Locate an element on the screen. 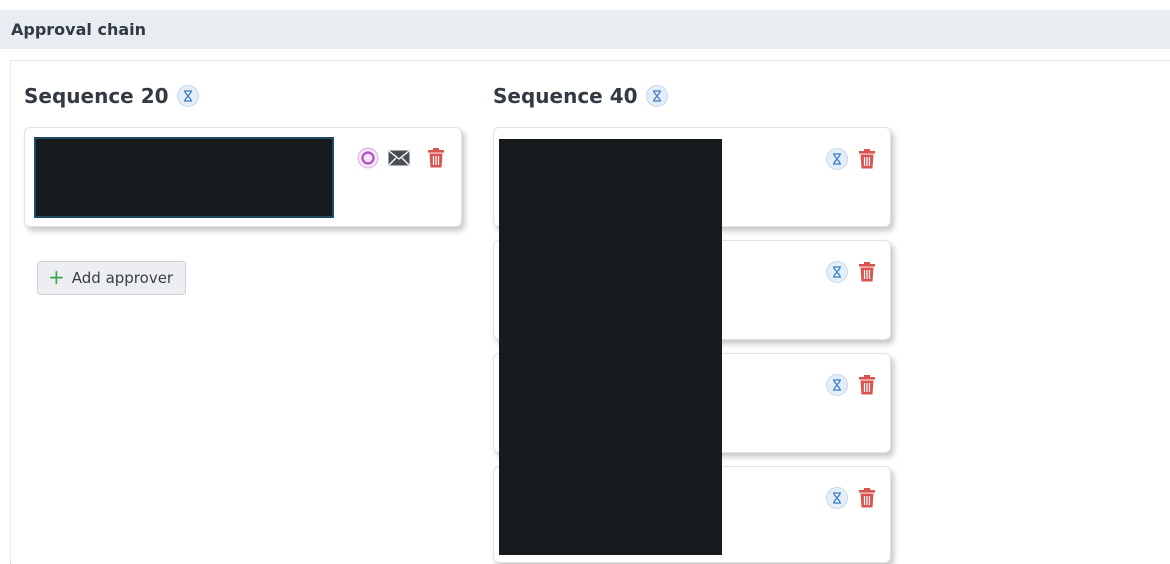 The image size is (1170, 564). approver-card is located at coordinates (243, 177).